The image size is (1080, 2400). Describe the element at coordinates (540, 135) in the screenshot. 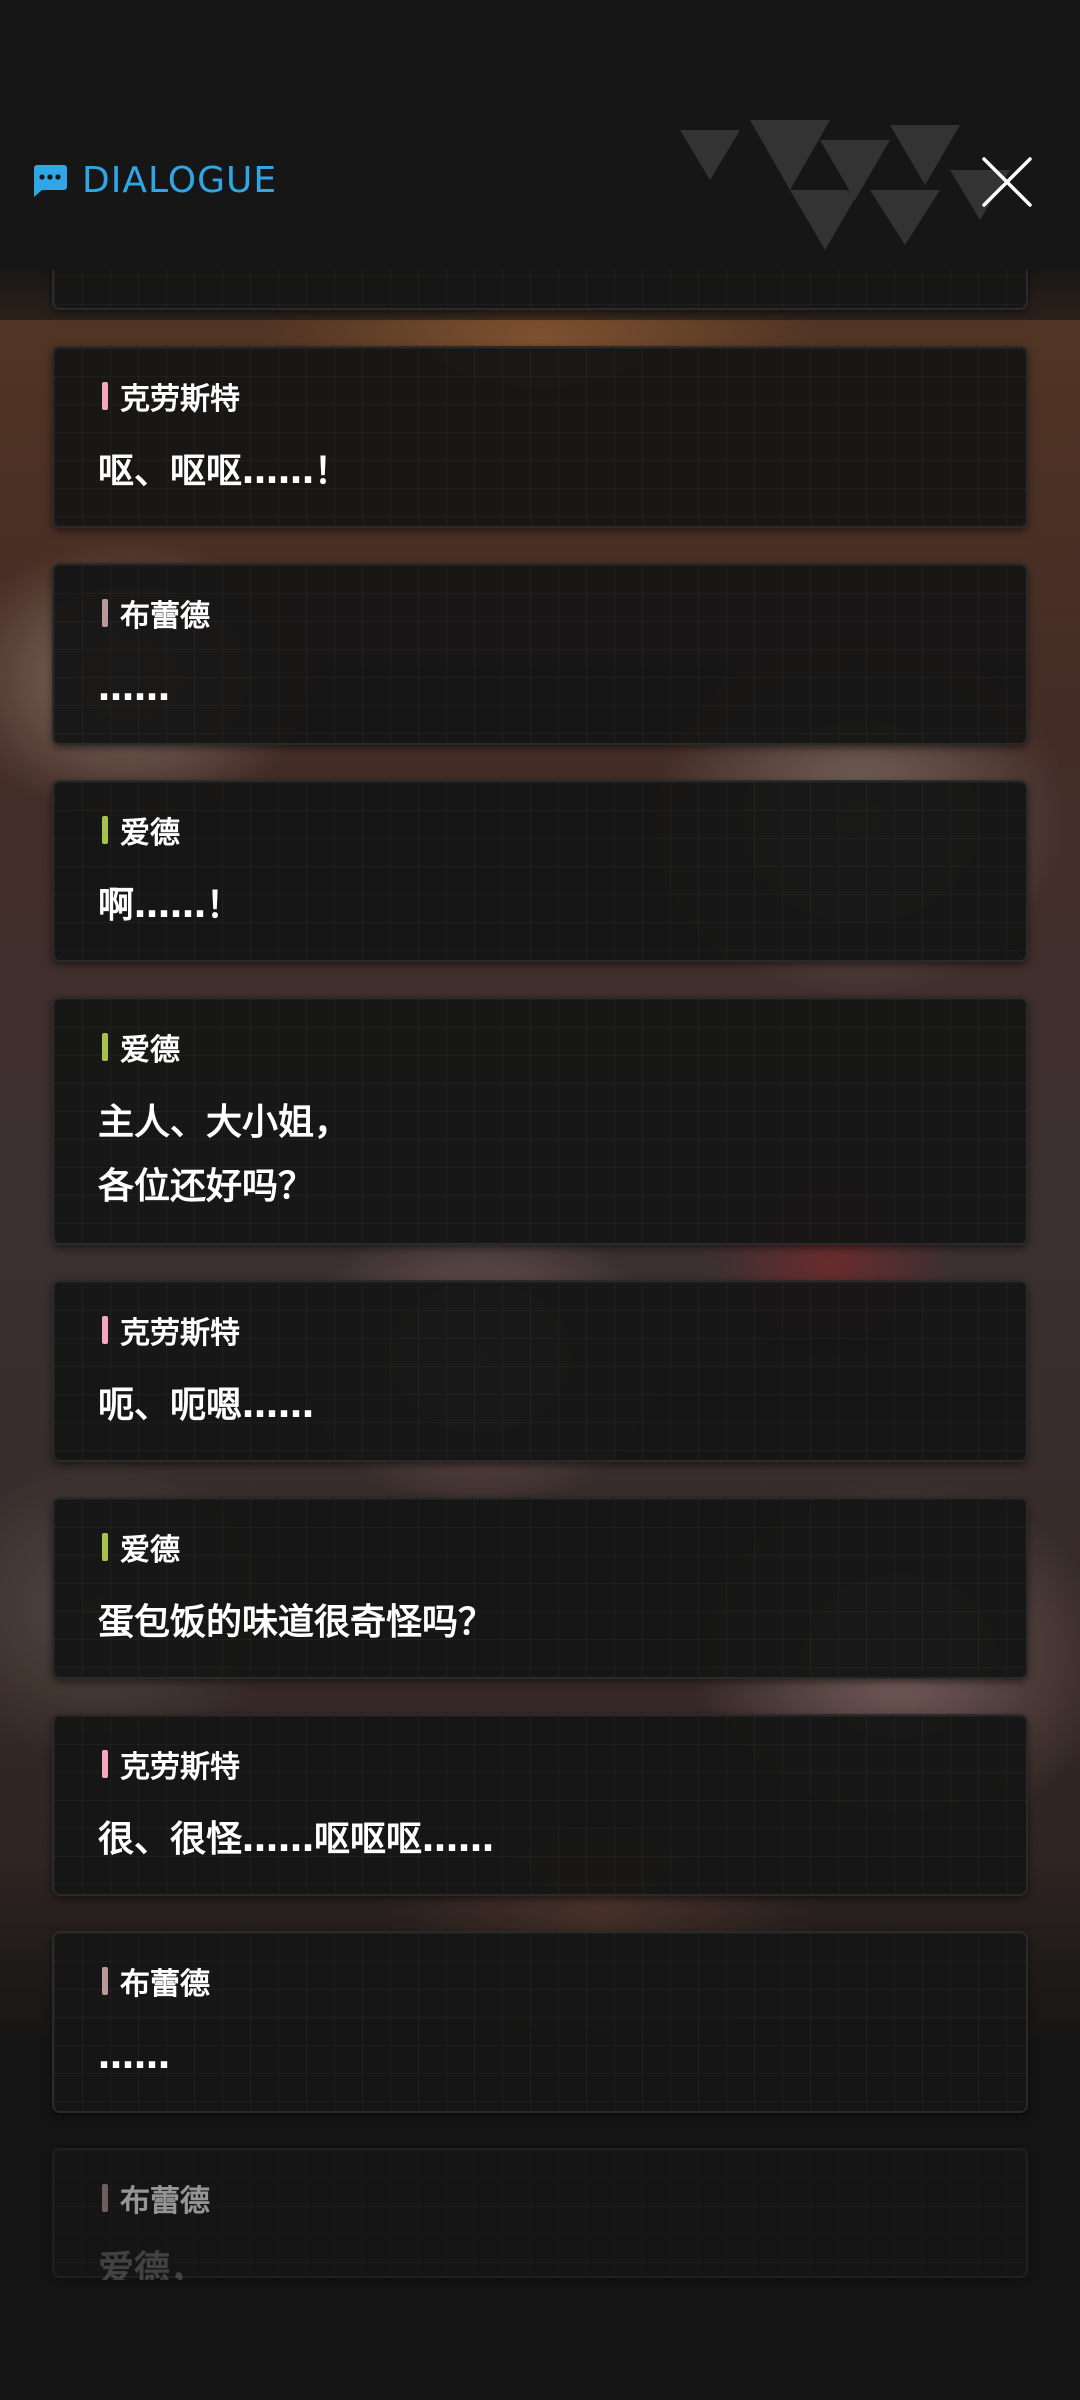

I see `header-bar: DIALOGUE` at that location.